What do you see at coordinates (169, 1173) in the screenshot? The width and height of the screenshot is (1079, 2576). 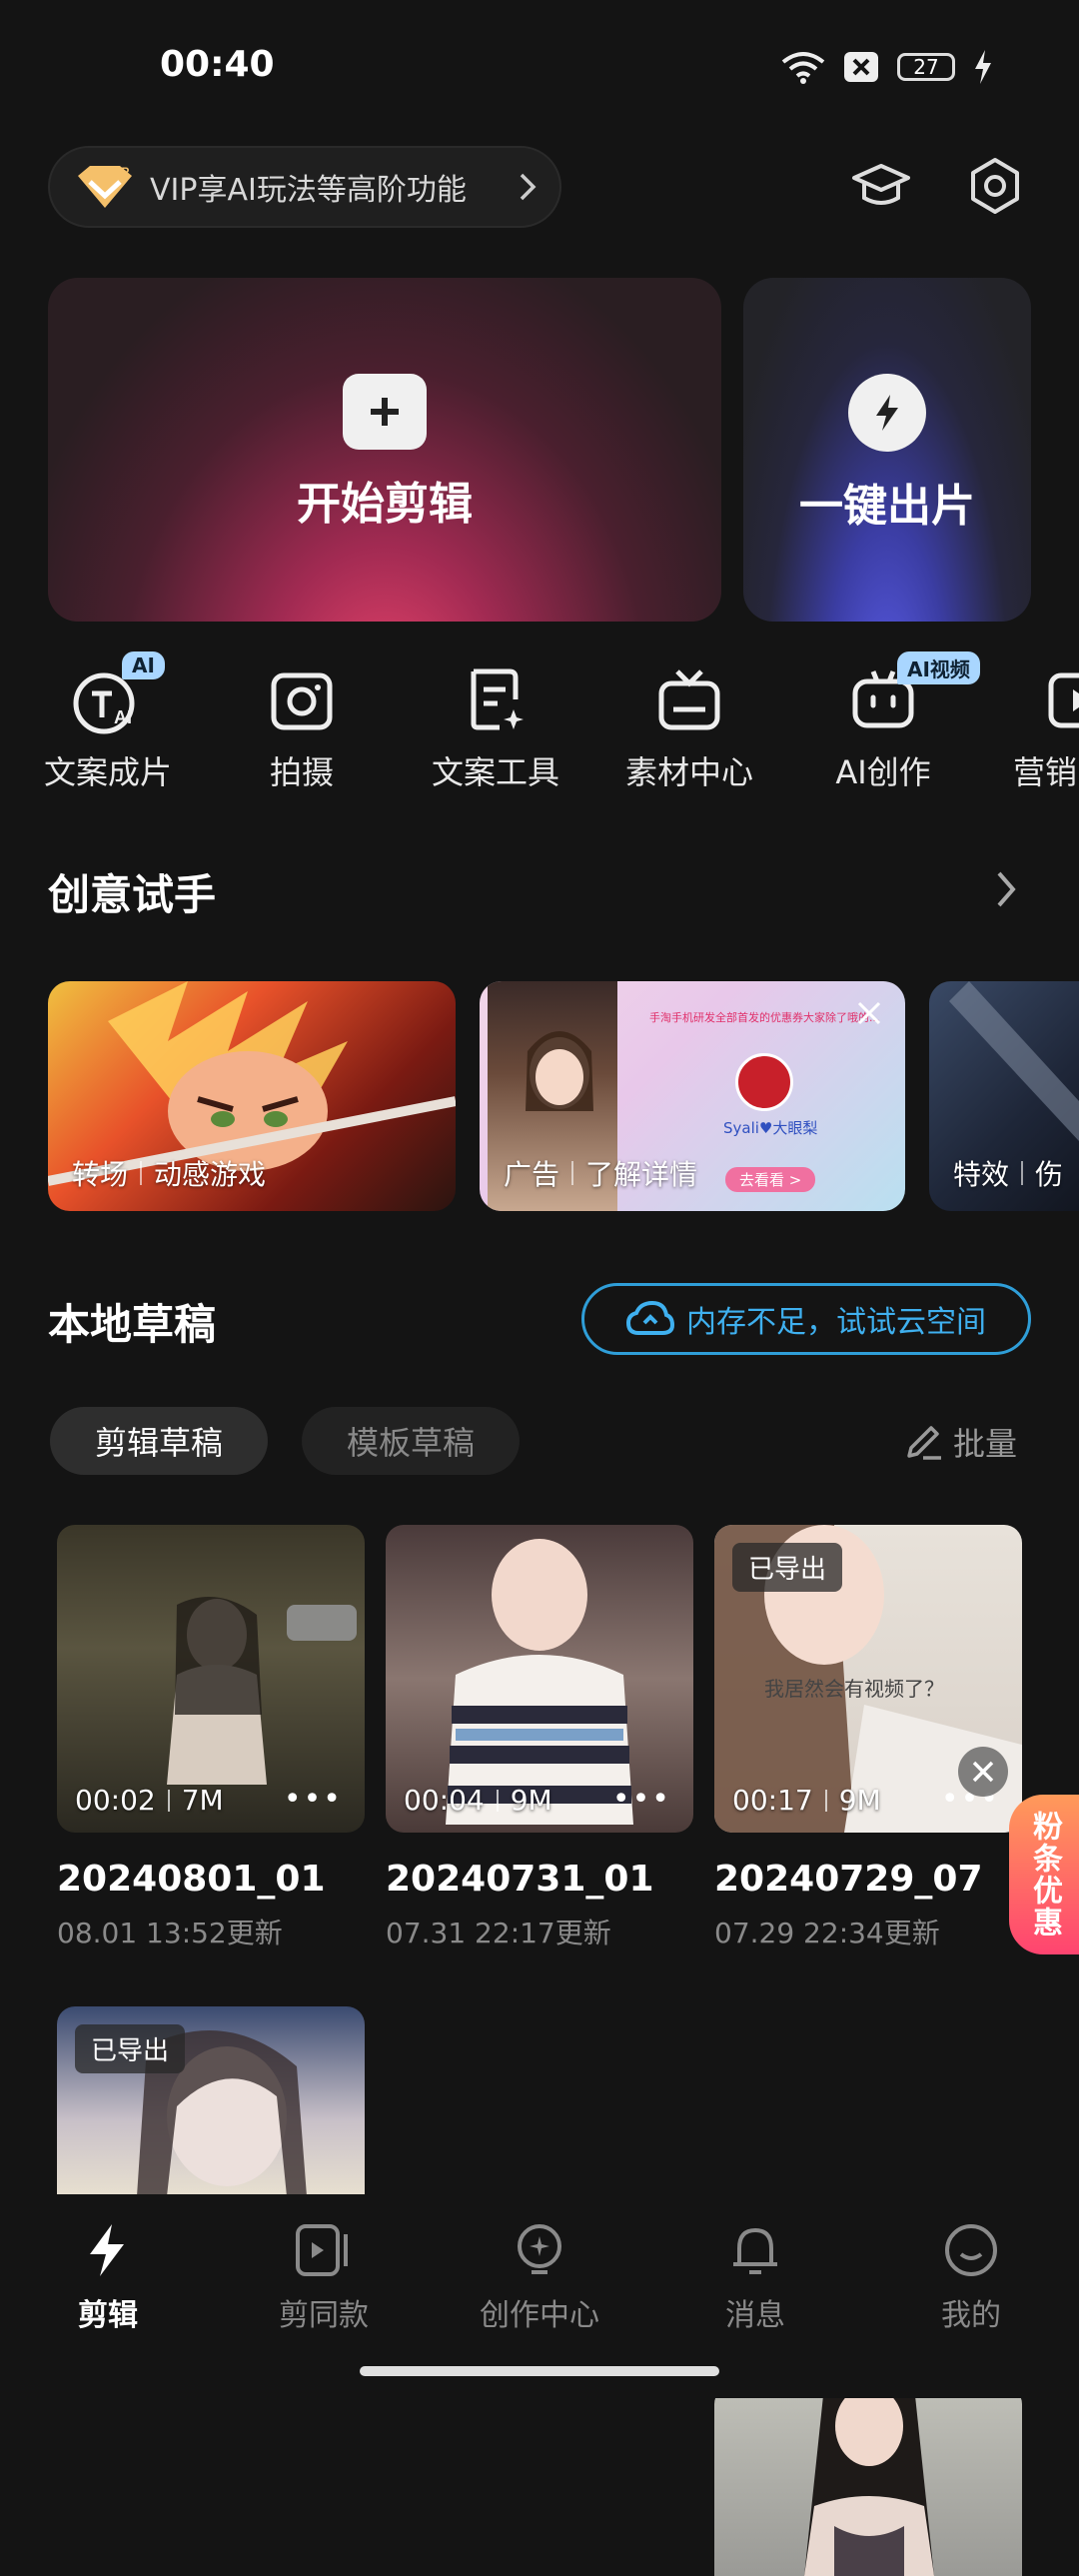 I see `card-label: 转场 动感游戏` at bounding box center [169, 1173].